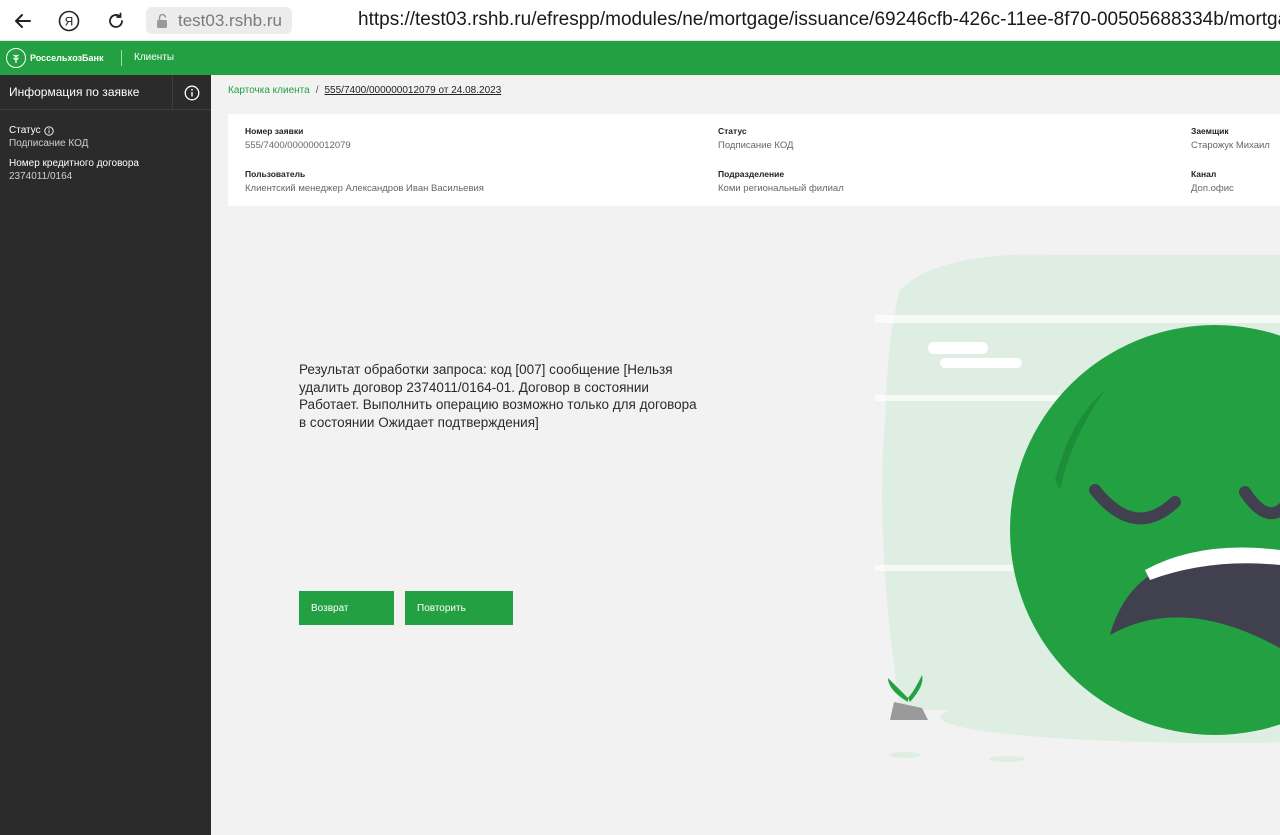 The height and width of the screenshot is (835, 1280). What do you see at coordinates (1212, 181) in the screenshot?
I see `field-channel: Канал Доп.офис` at bounding box center [1212, 181].